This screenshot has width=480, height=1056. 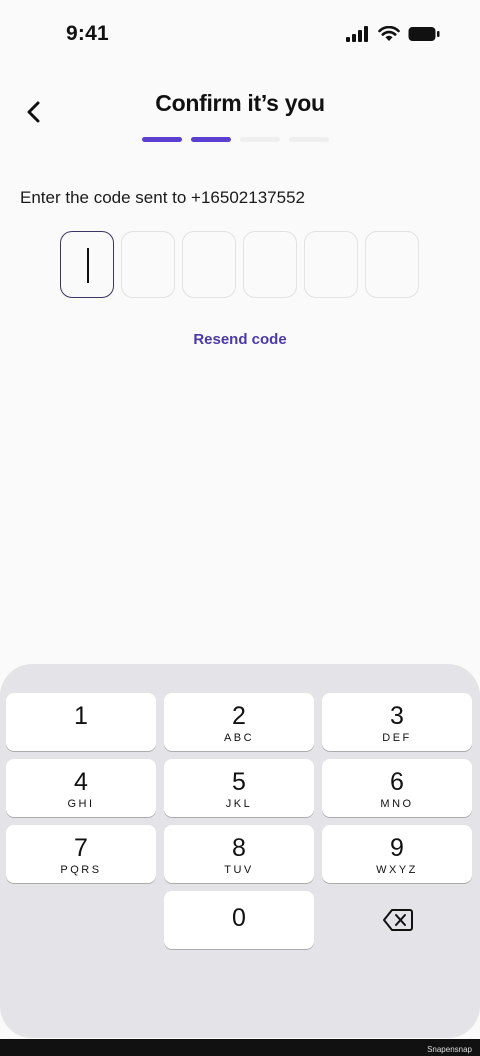 What do you see at coordinates (397, 738) in the screenshot?
I see `key-letters: DEF` at bounding box center [397, 738].